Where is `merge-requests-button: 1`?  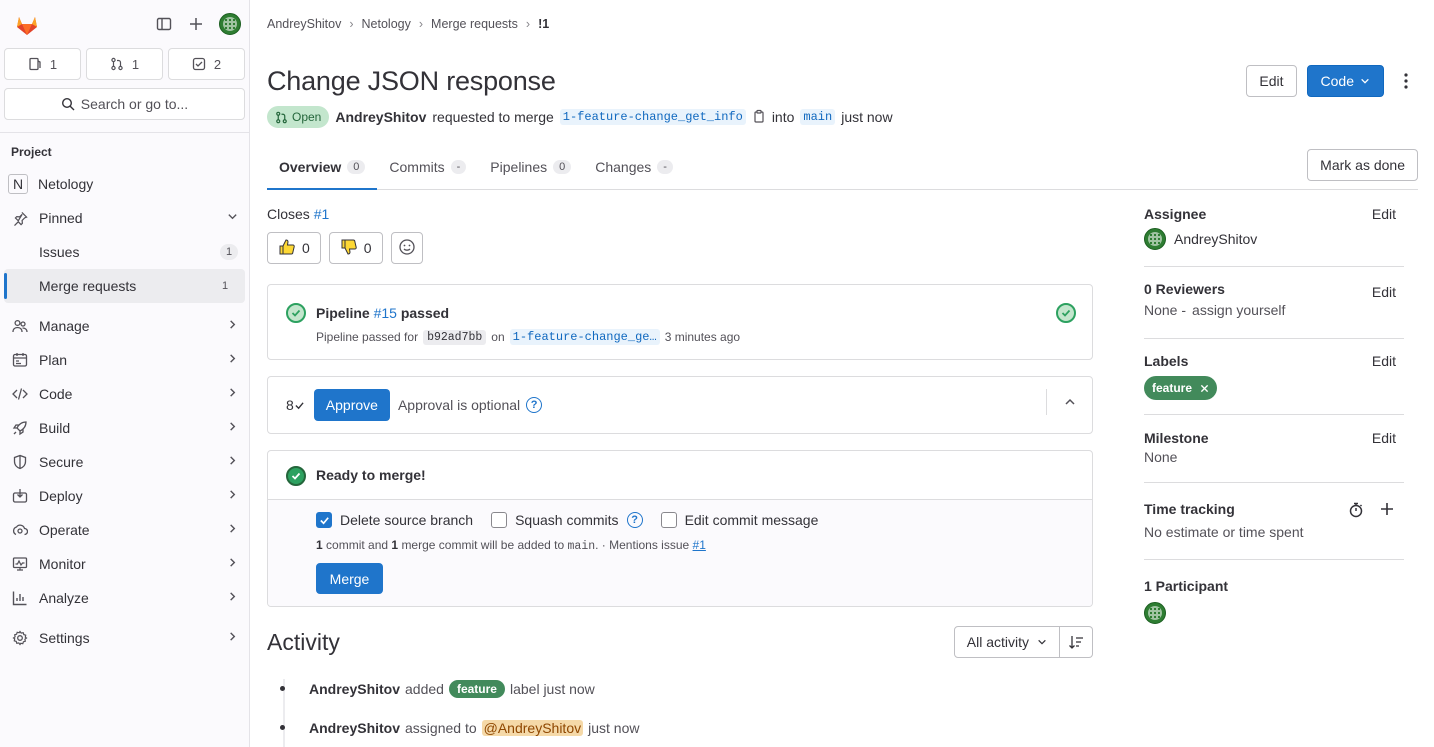 merge-requests-button: 1 is located at coordinates (124, 64).